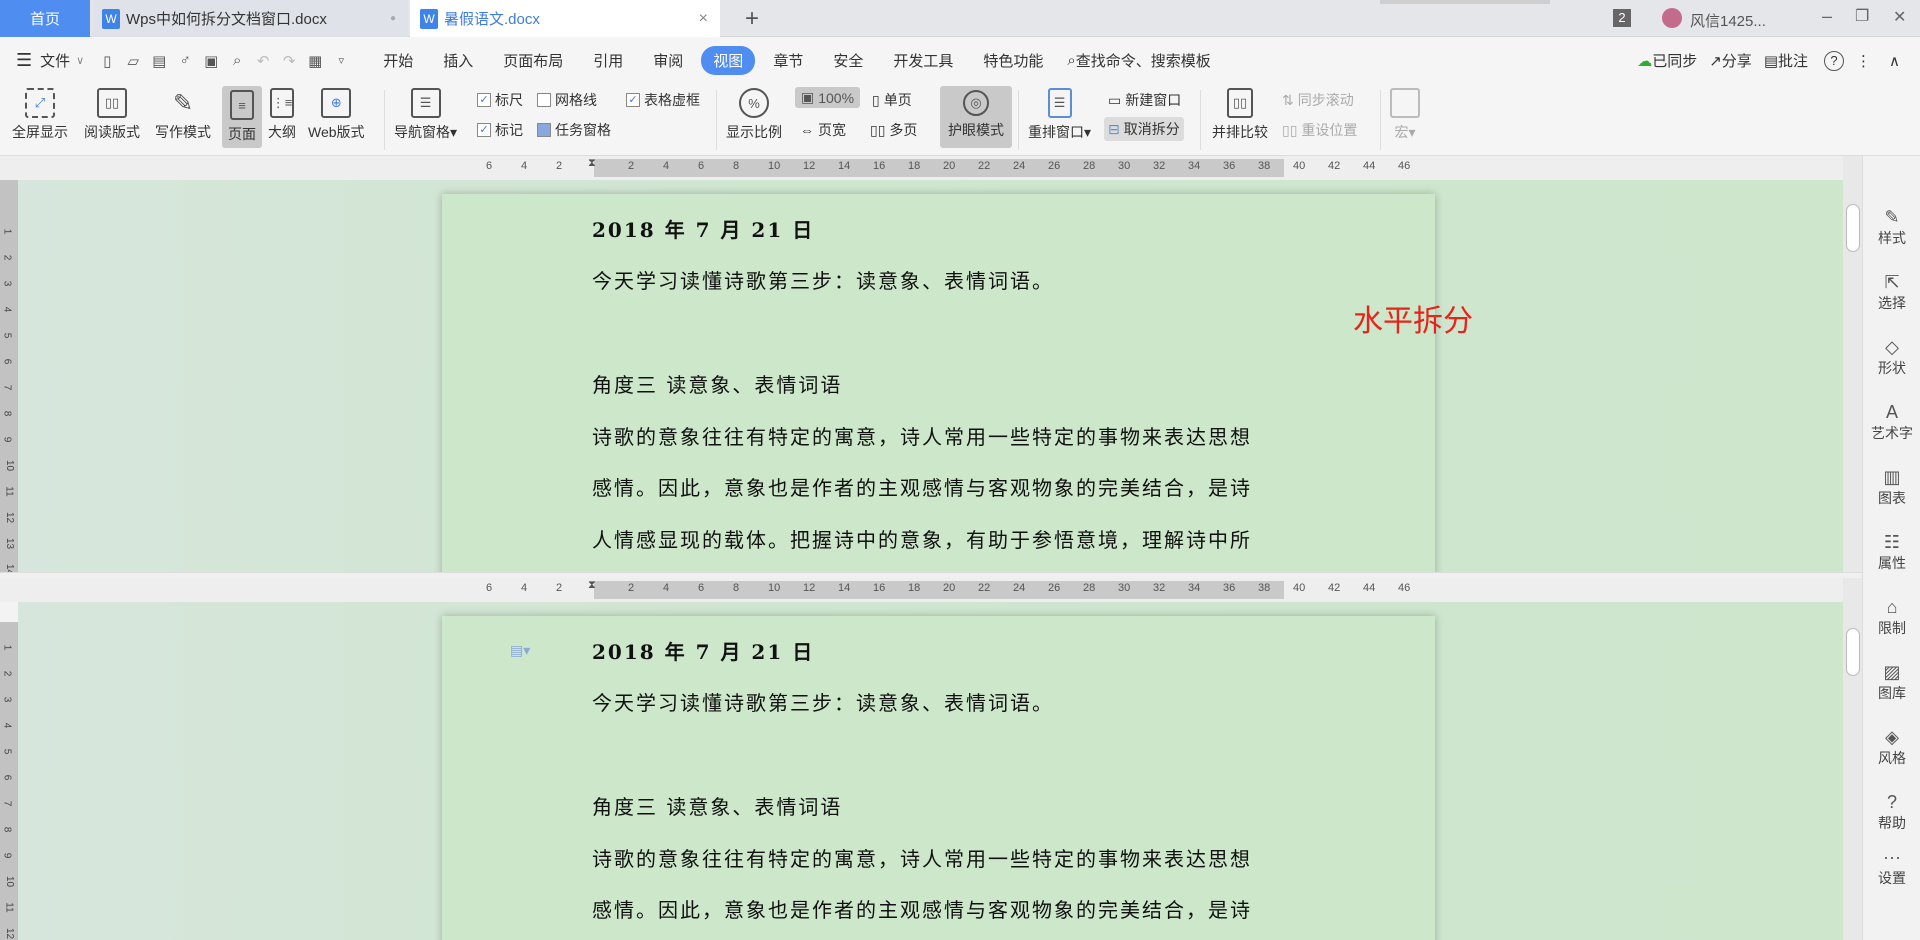 This screenshot has height=940, width=1920. I want to click on macro-button: 宏▾, so click(1405, 113).